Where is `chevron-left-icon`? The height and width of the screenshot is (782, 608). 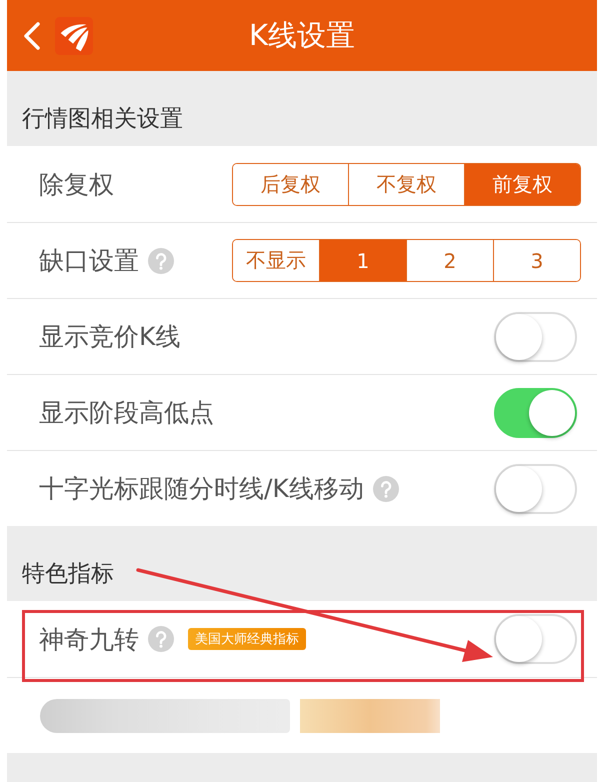
chevron-left-icon is located at coordinates (32, 36).